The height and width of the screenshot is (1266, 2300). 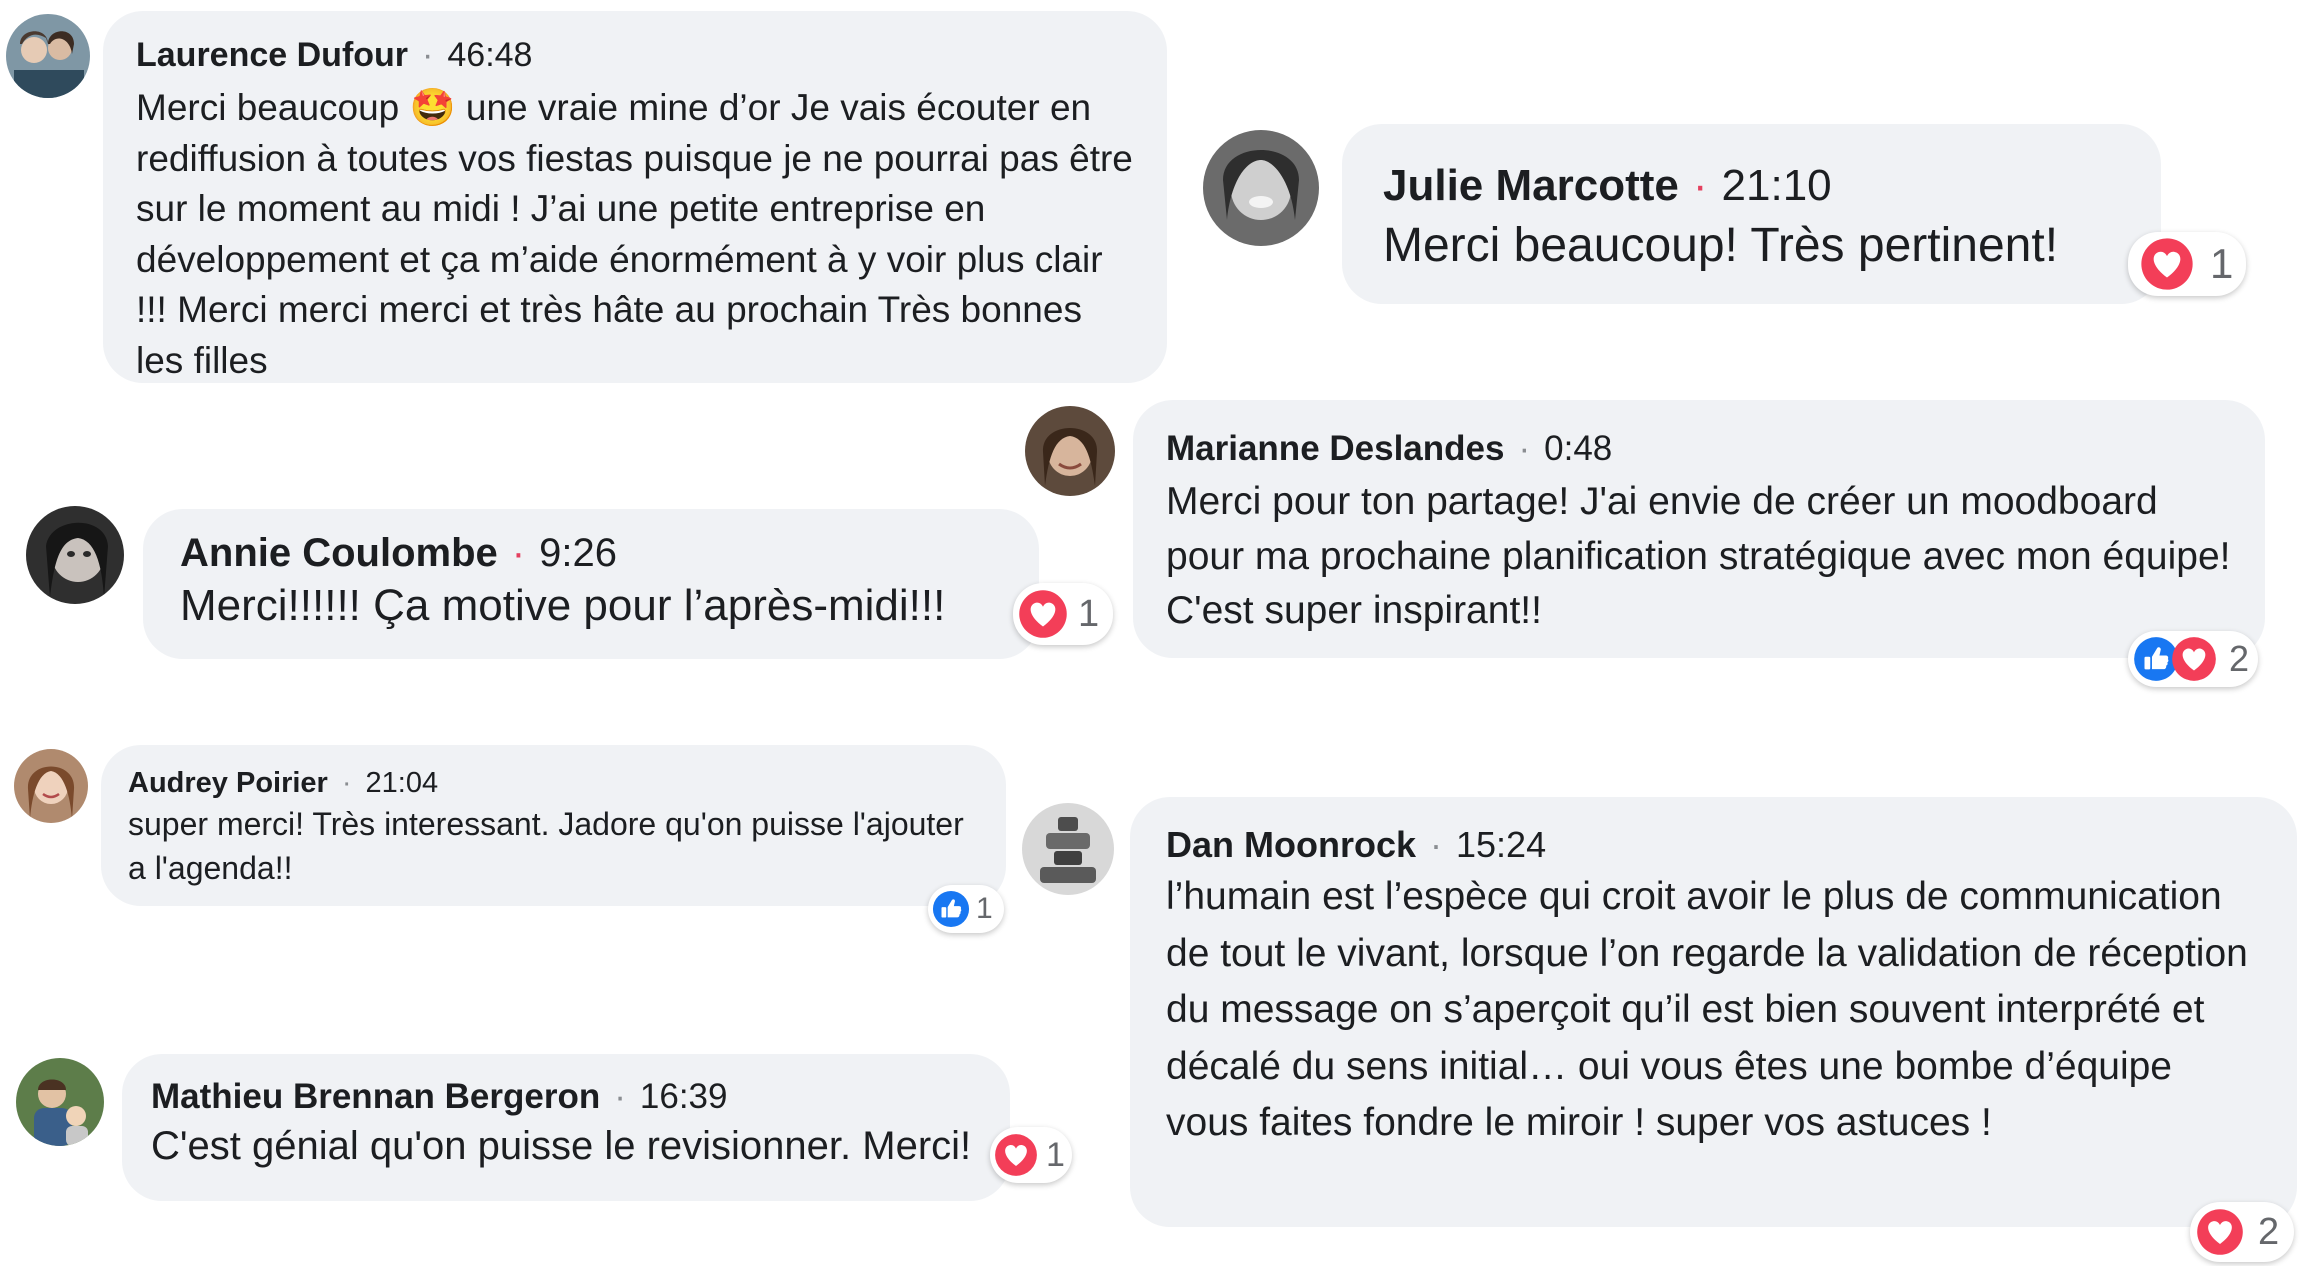 I want to click on comment-text: Merci beaucoup! Très pertinent!, so click(x=1721, y=245).